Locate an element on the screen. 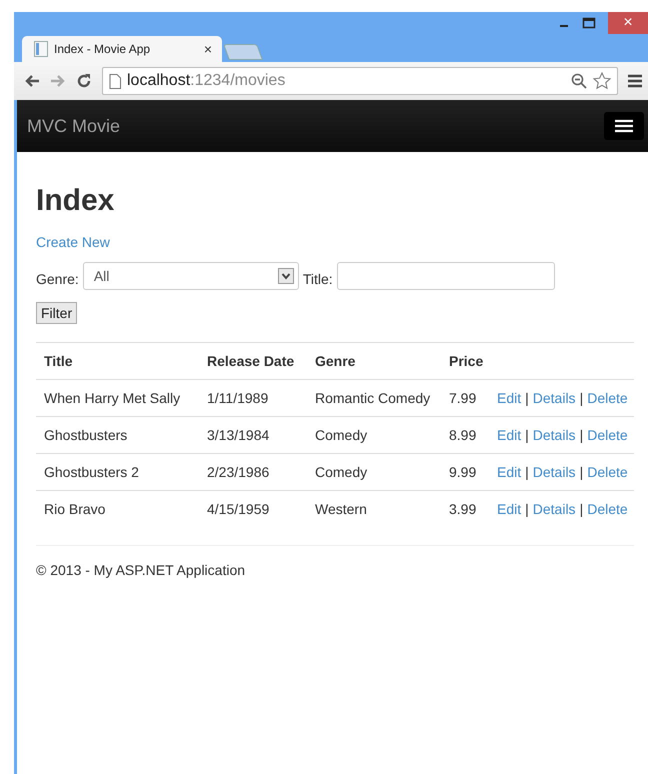 The height and width of the screenshot is (774, 648). address-bar: localhost:1234/movies is located at coordinates (360, 81).